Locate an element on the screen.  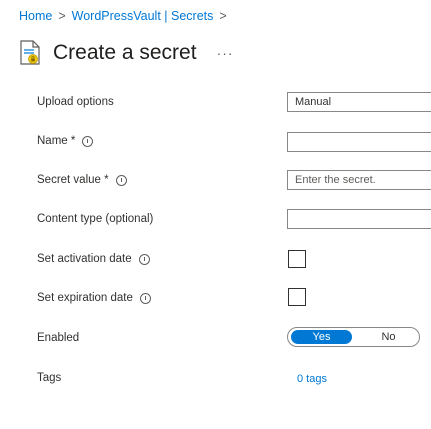
name-input is located at coordinates (359, 142).